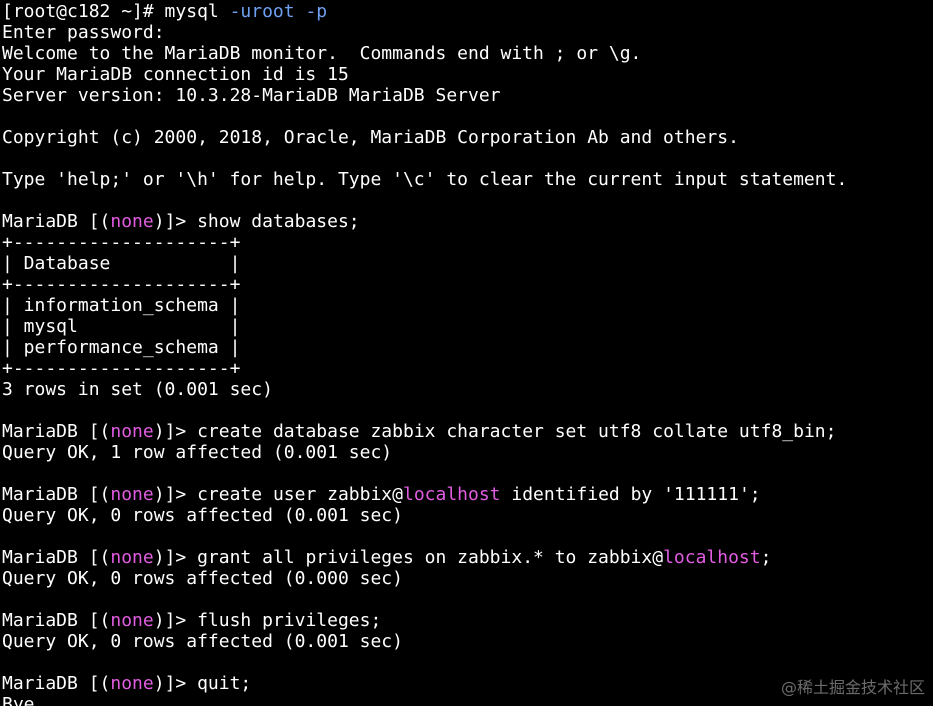 The image size is (933, 706). What do you see at coordinates (121, 326) in the screenshot?
I see `terminal-text: | mysql |` at bounding box center [121, 326].